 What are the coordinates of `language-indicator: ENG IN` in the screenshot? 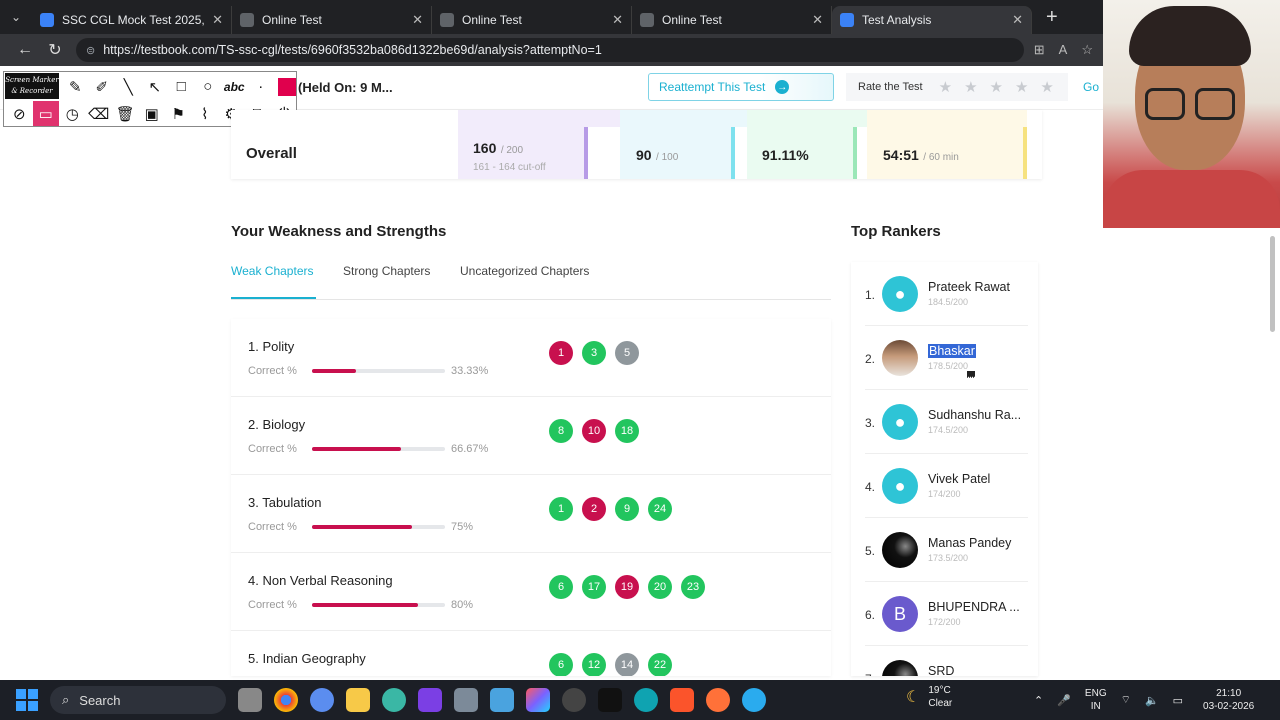 It's located at (1096, 700).